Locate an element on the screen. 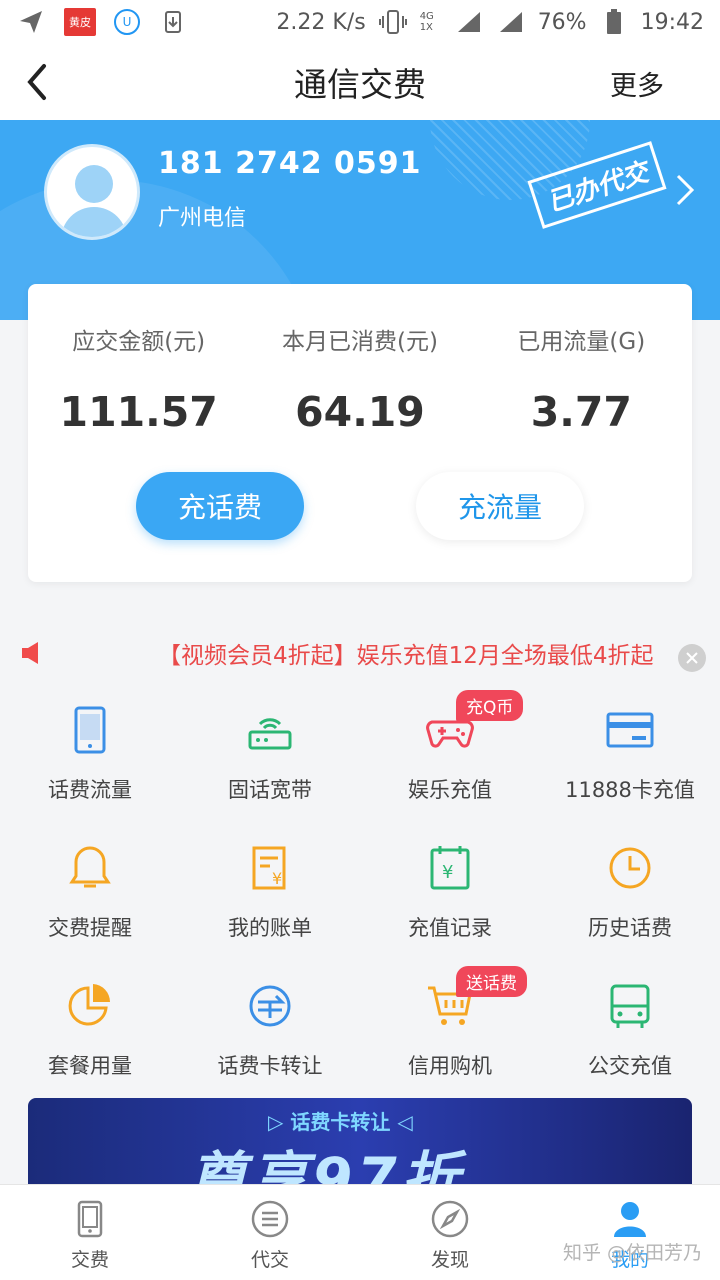  watermark: 知乎 @依田芳乃 is located at coordinates (632, 1253).